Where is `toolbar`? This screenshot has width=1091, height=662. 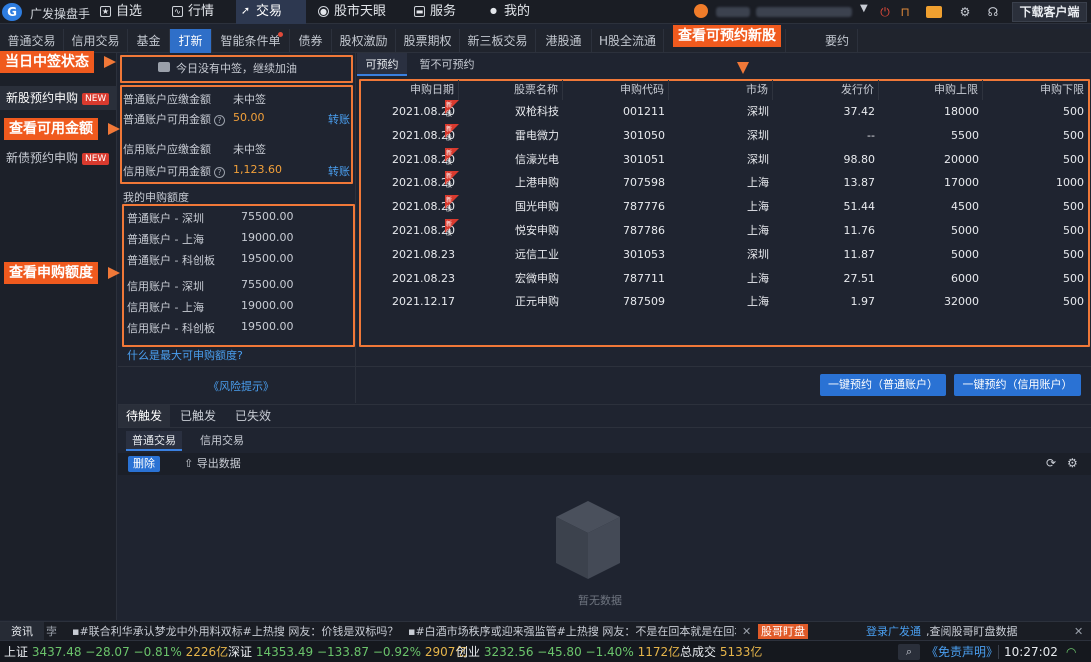 toolbar is located at coordinates (604, 464).